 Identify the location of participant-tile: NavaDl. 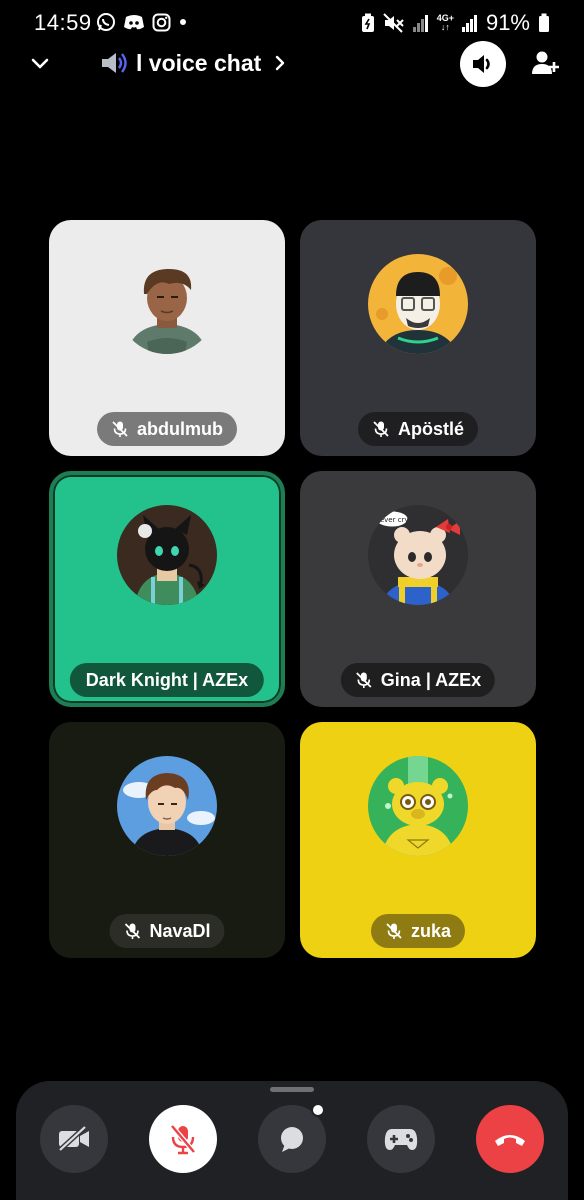
(167, 840).